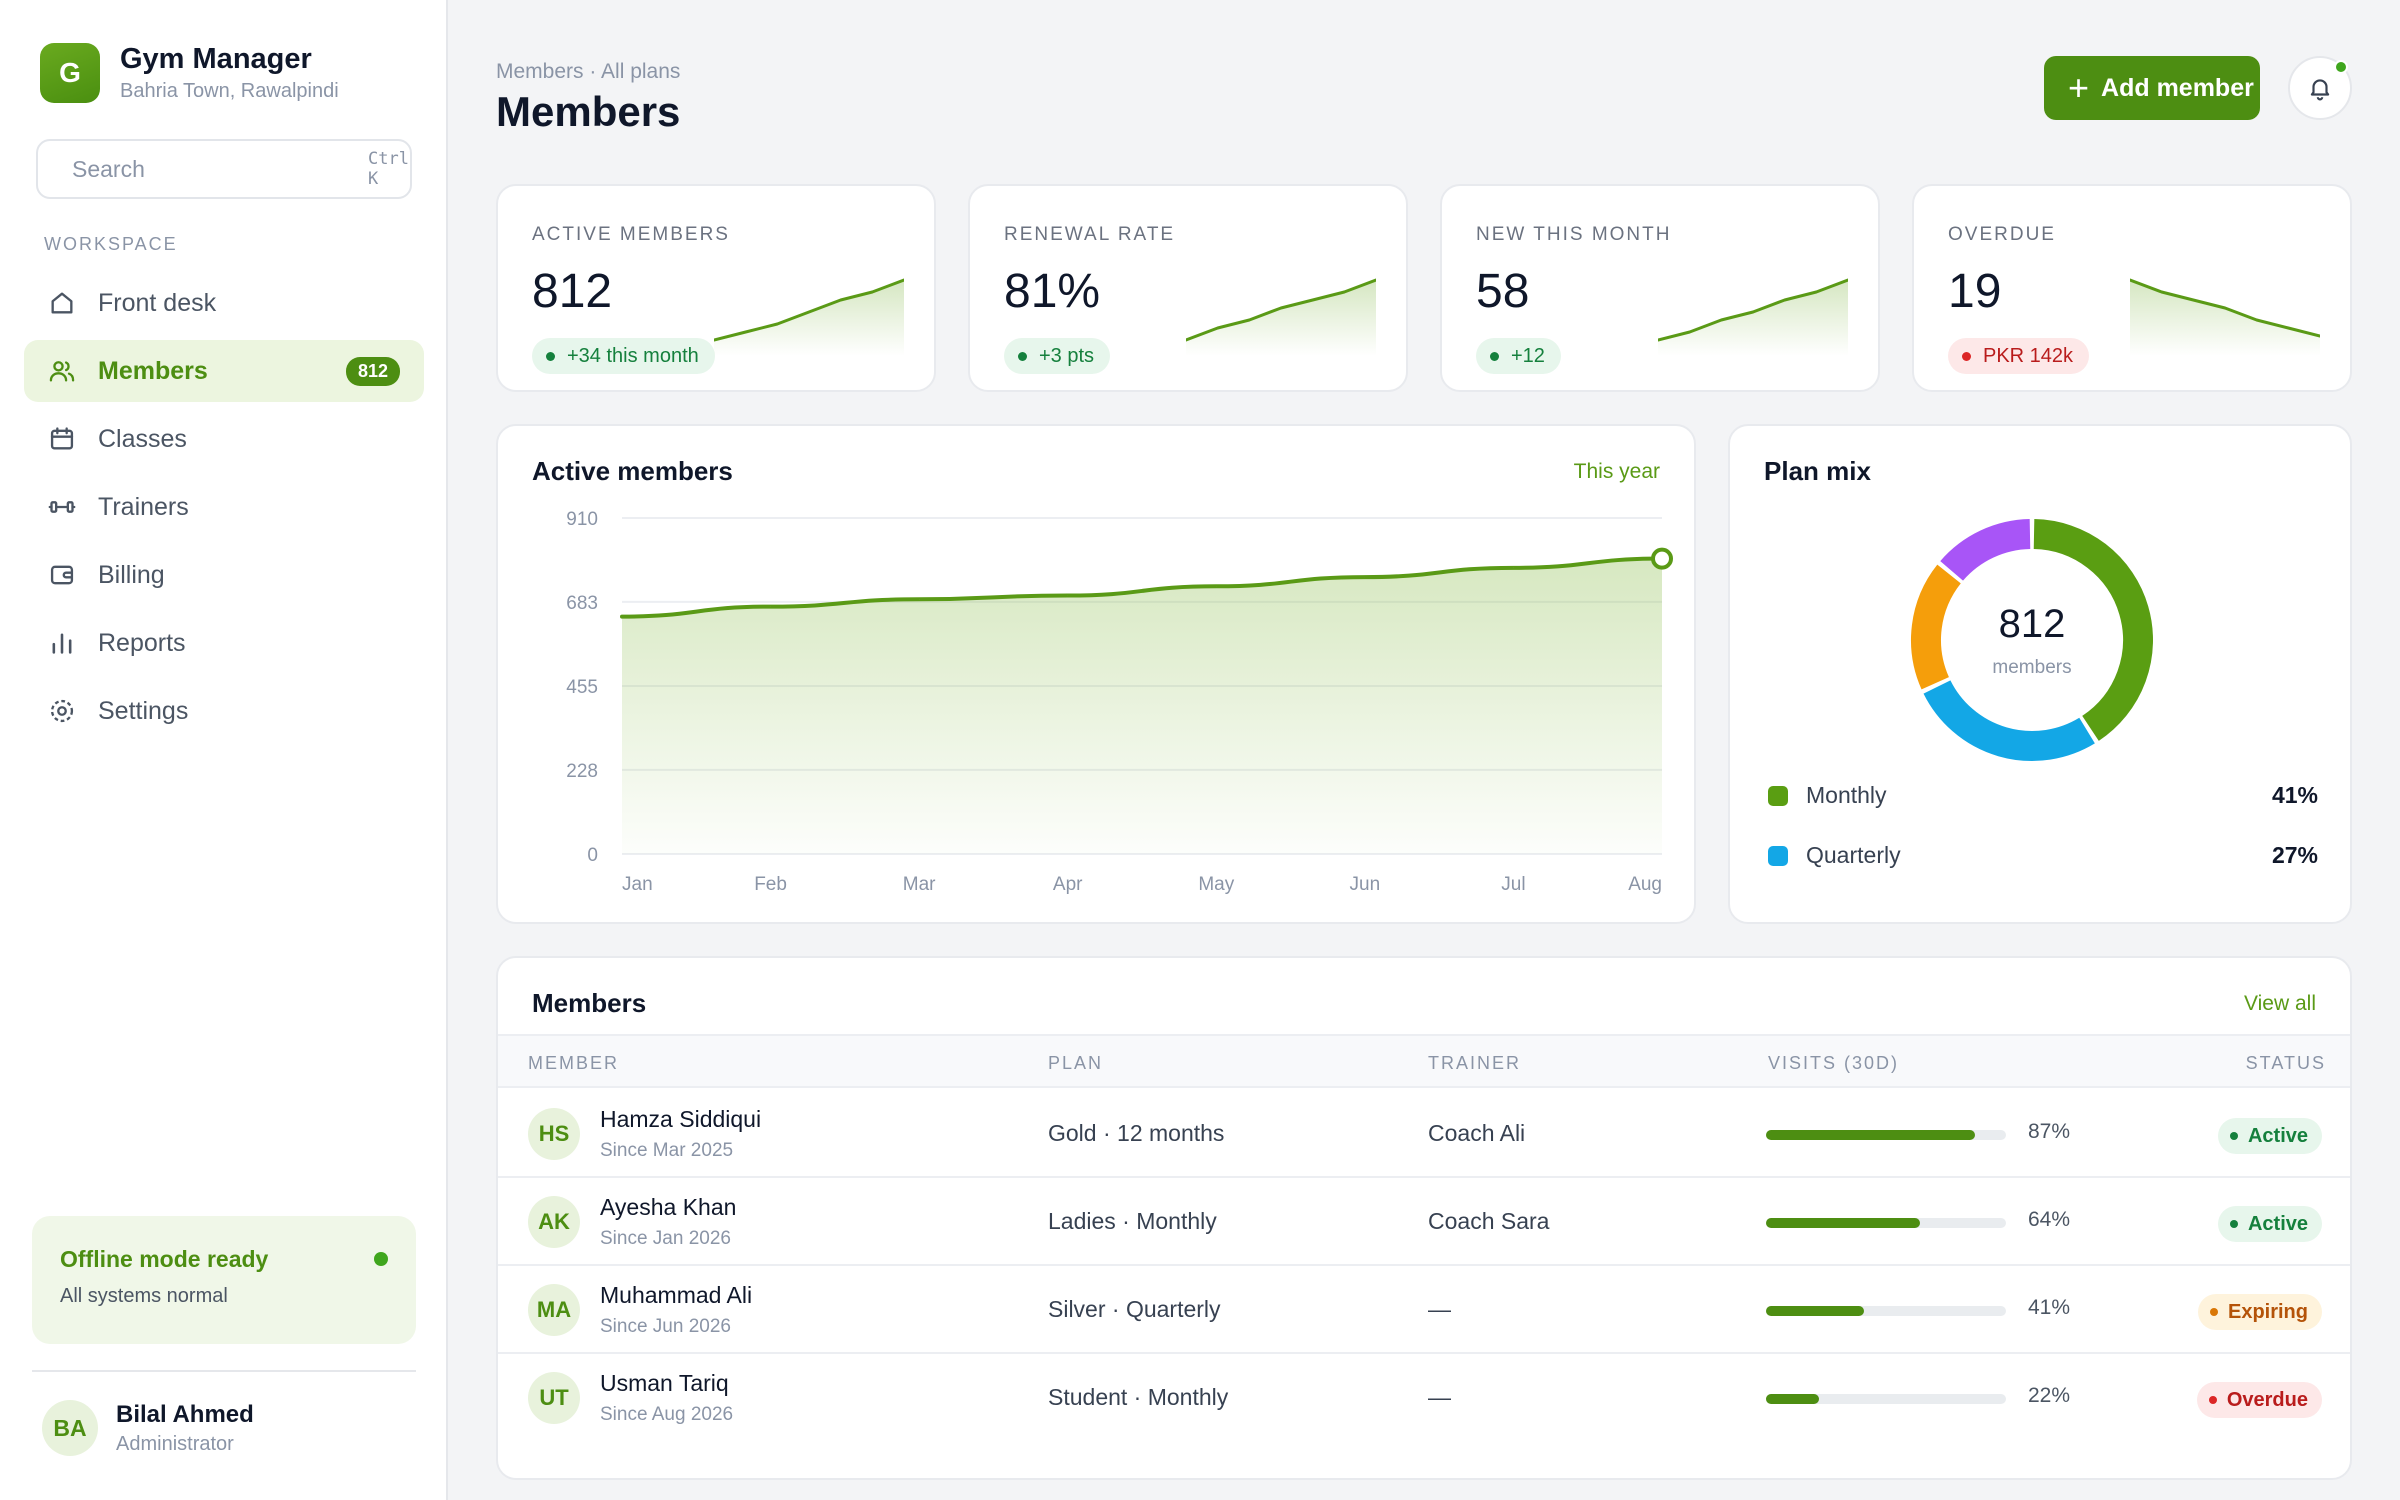  What do you see at coordinates (1216, 884) in the screenshot?
I see `x-tick-label: May` at bounding box center [1216, 884].